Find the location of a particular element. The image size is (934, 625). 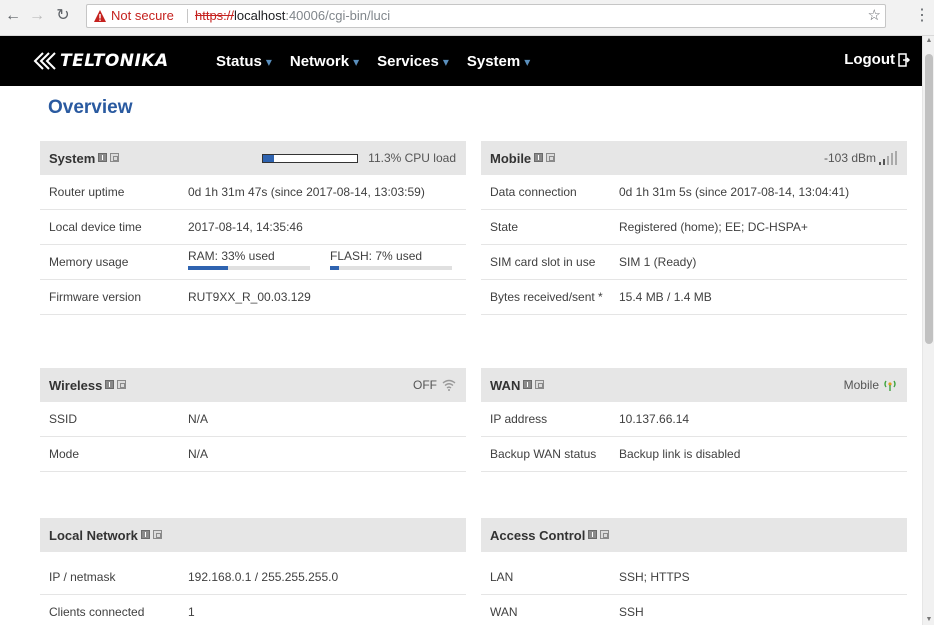

ram-usage-text: RAM: 33% used is located at coordinates (231, 256).